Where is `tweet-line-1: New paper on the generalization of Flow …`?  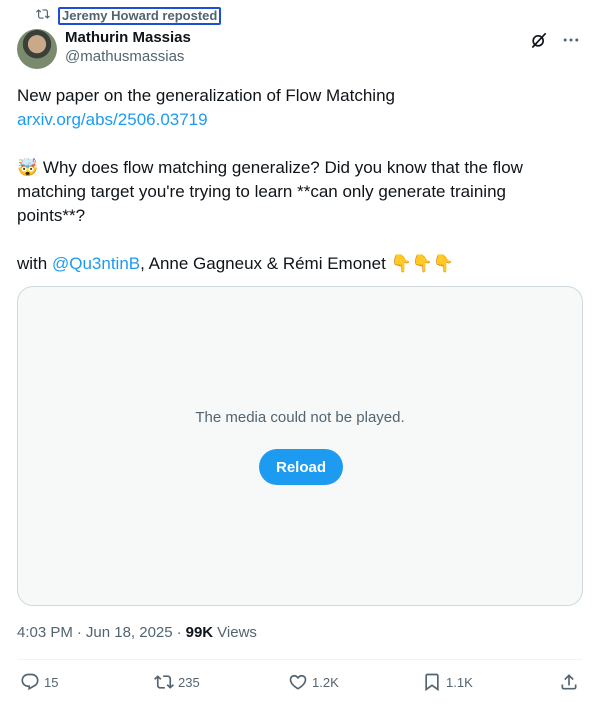 tweet-line-1: New paper on the generalization of Flow … is located at coordinates (206, 95).